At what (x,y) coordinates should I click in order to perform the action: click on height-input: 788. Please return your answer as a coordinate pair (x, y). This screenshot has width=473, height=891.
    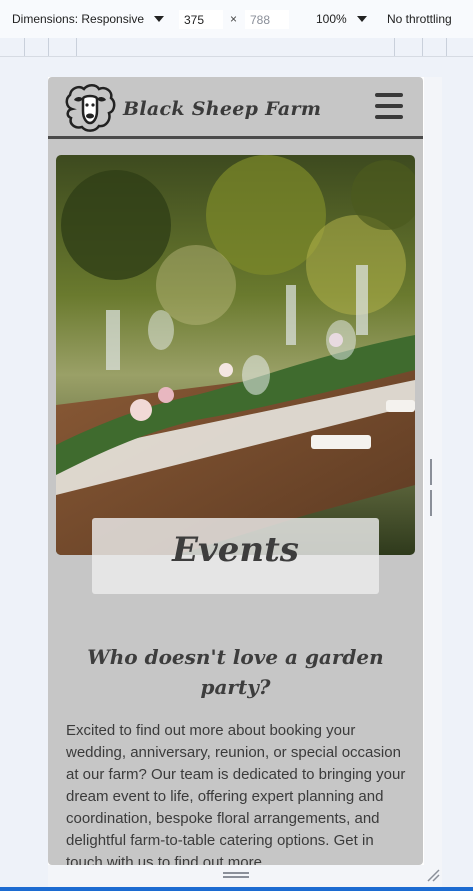
    Looking at the image, I should click on (267, 19).